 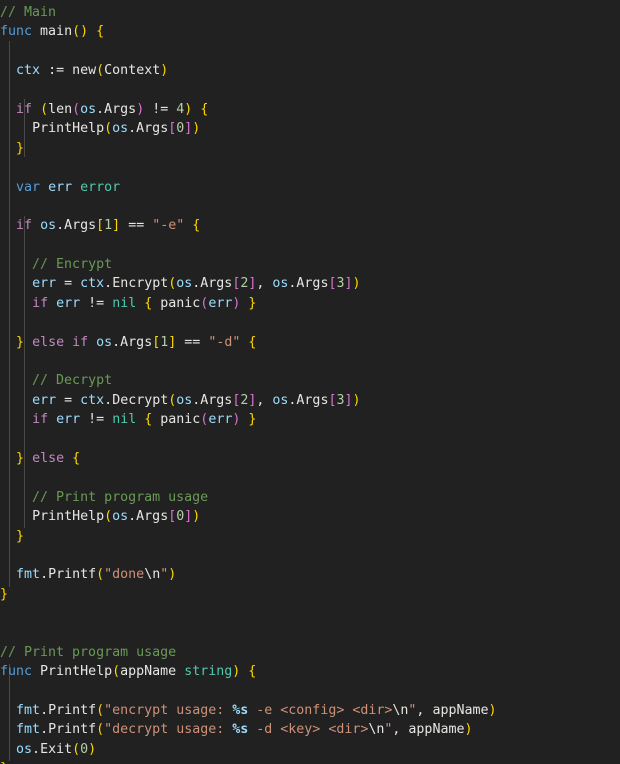 What do you see at coordinates (72, 265) in the screenshot?
I see `code-comment: // Encrypt` at bounding box center [72, 265].